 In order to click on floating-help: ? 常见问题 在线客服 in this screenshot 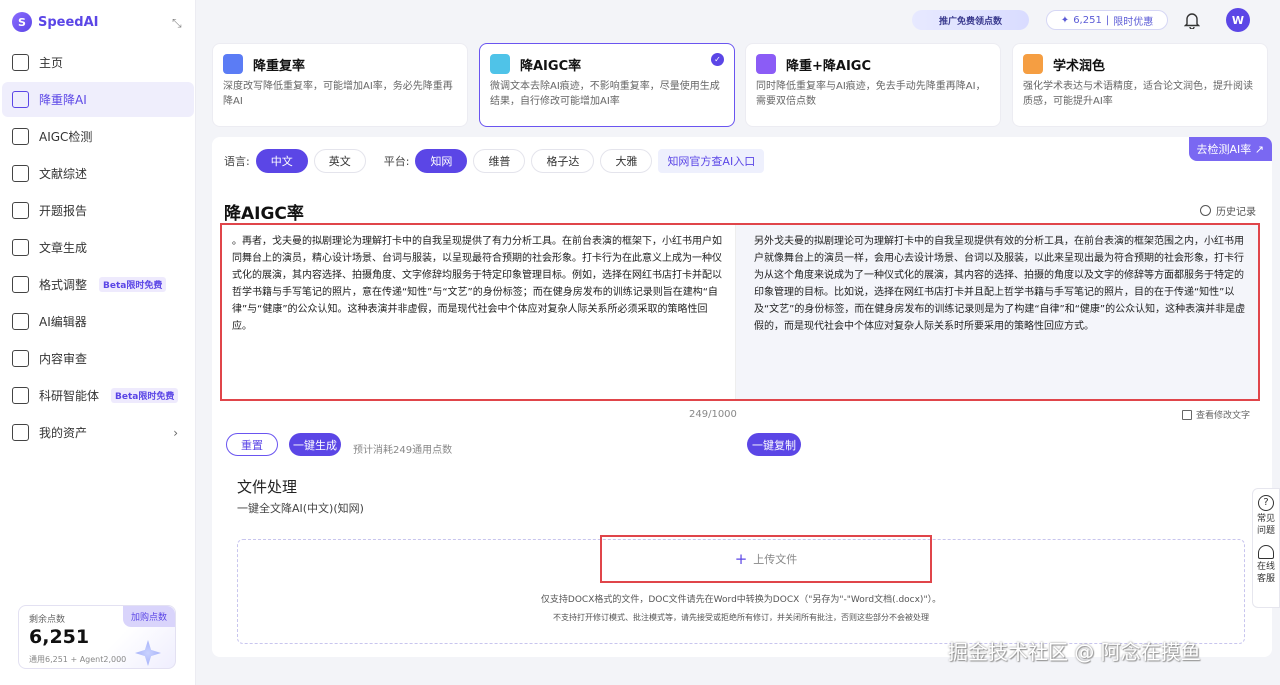, I will do `click(1266, 548)`.